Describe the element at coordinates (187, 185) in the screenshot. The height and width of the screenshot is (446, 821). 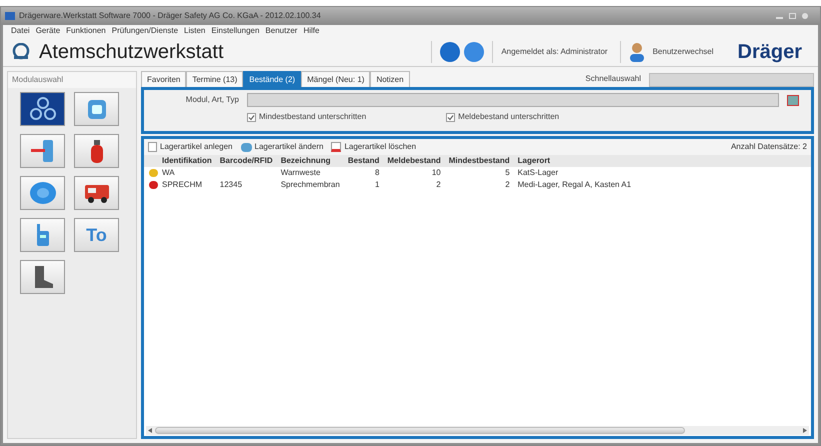
I see `table-cell: SPRECHM` at that location.